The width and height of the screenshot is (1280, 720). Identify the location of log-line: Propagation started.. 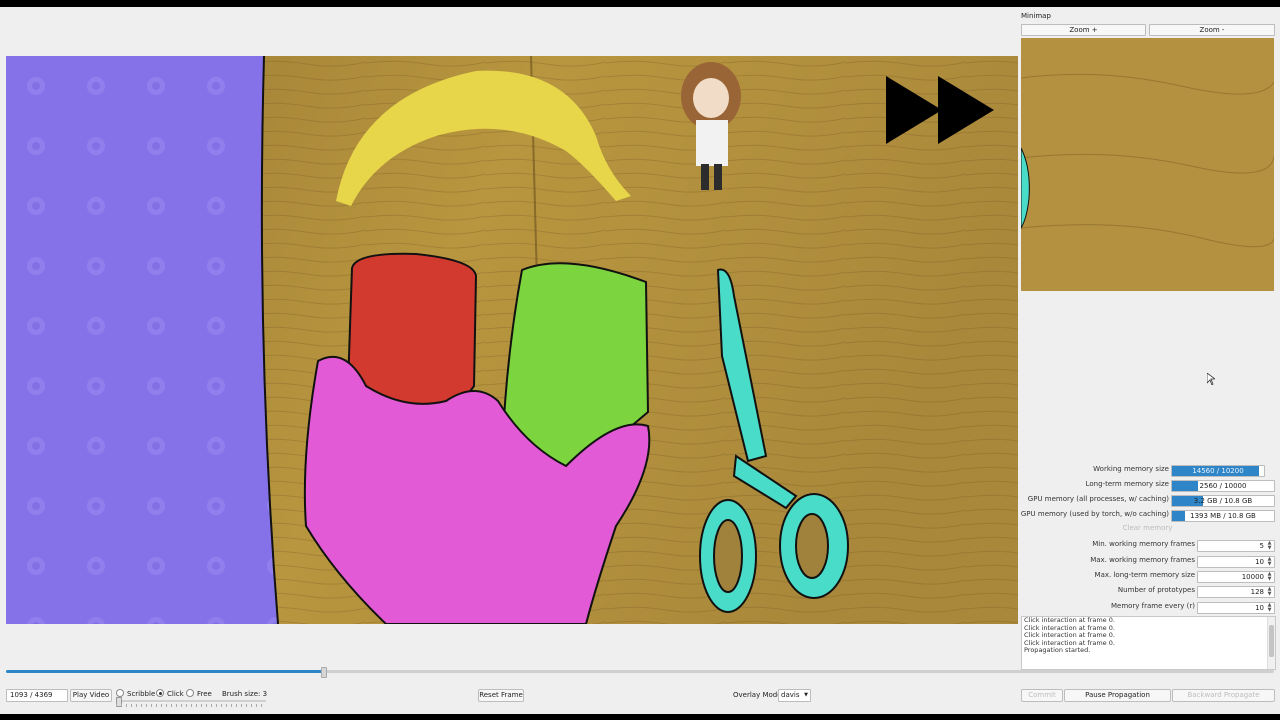
(1057, 650).